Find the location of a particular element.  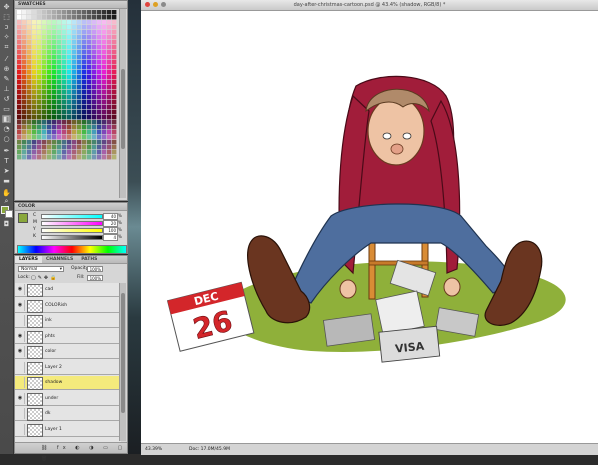

layer-row: Layer 1 is located at coordinates (68, 429).